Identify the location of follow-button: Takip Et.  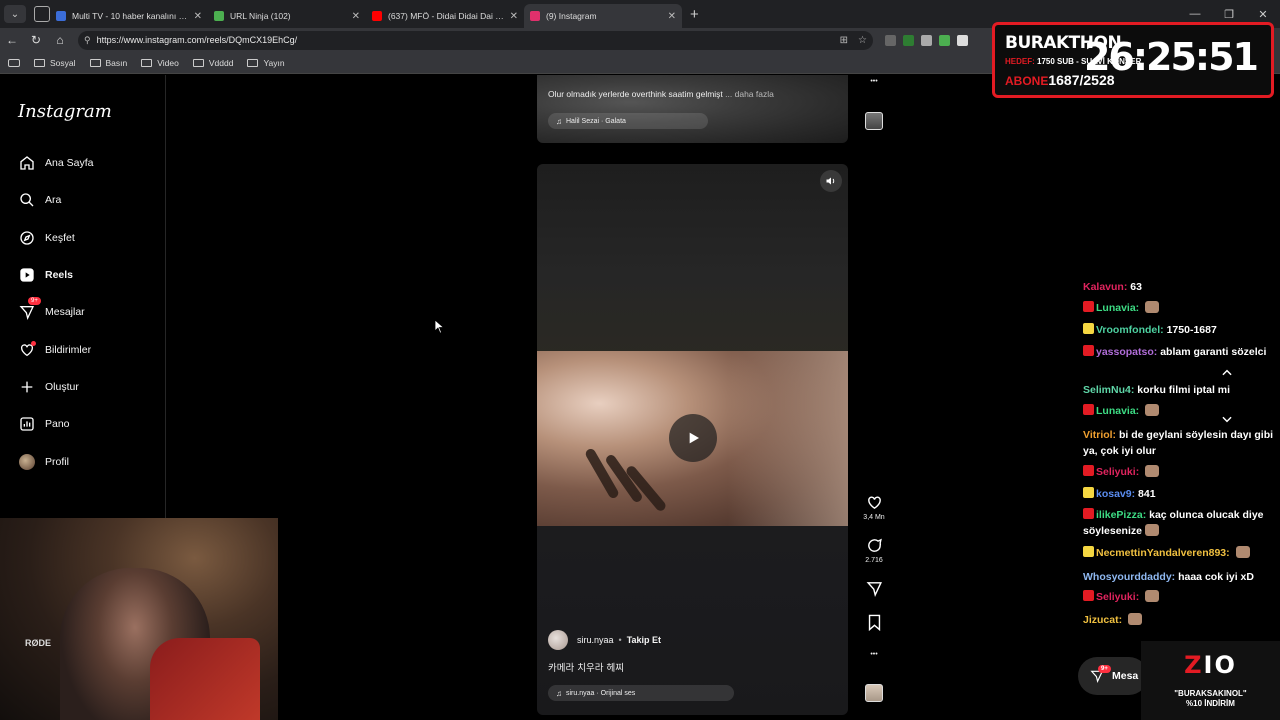
(644, 640).